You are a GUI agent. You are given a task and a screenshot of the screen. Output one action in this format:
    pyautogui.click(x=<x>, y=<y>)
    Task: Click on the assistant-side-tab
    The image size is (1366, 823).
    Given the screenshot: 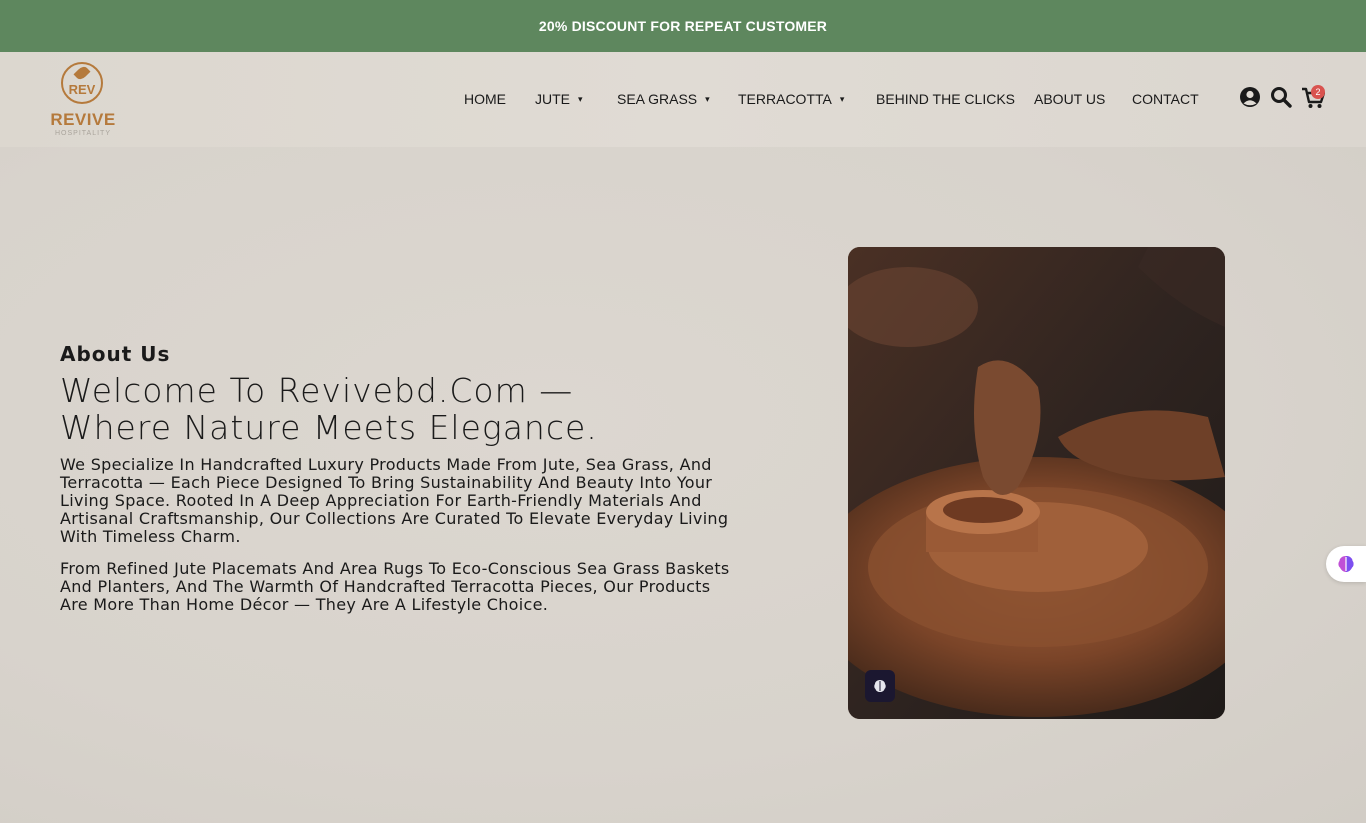 What is the action you would take?
    pyautogui.click(x=1346, y=564)
    